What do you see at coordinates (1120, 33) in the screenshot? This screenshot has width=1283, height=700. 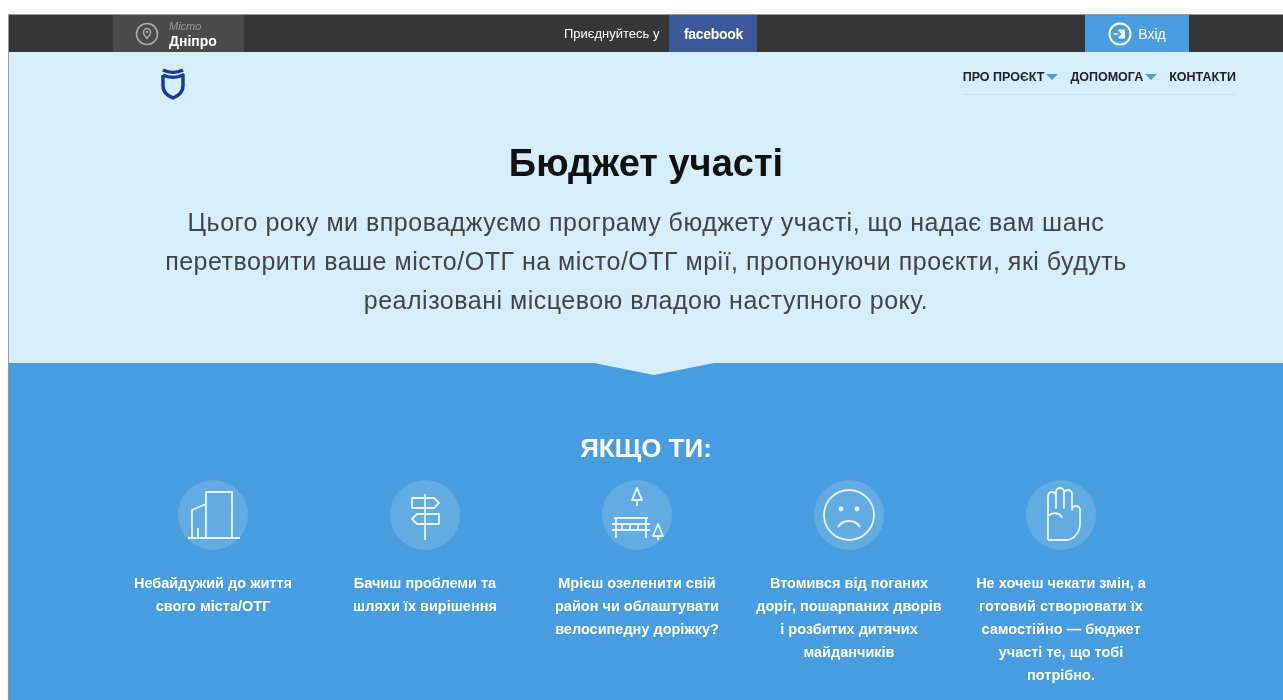 I see `login-icon` at bounding box center [1120, 33].